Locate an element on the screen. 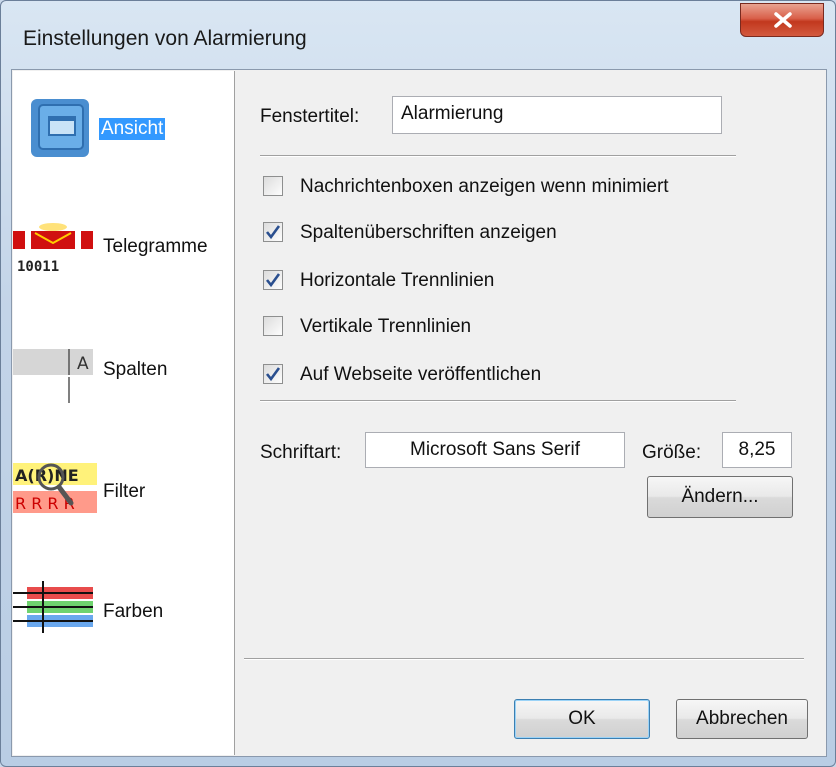  ok-button: OK is located at coordinates (582, 719).